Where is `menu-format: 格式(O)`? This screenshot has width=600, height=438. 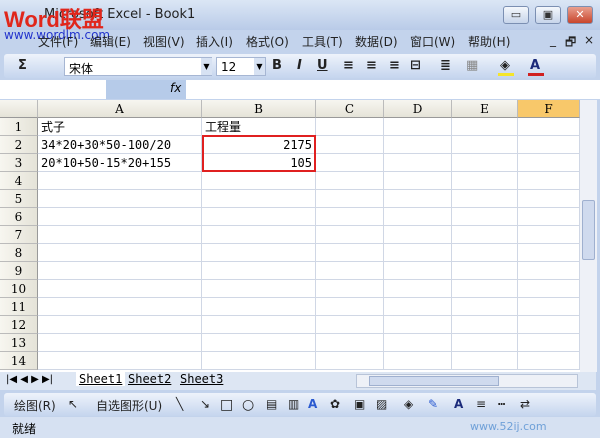
menu-format: 格式(O) is located at coordinates (267, 41).